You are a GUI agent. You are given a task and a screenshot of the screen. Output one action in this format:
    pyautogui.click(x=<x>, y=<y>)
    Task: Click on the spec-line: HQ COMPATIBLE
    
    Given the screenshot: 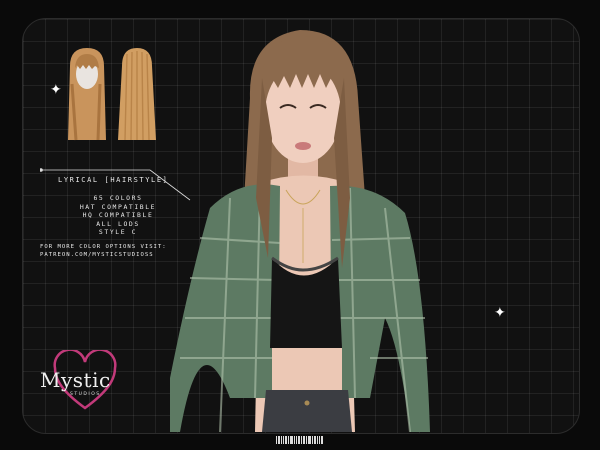 What is the action you would take?
    pyautogui.click(x=118, y=215)
    